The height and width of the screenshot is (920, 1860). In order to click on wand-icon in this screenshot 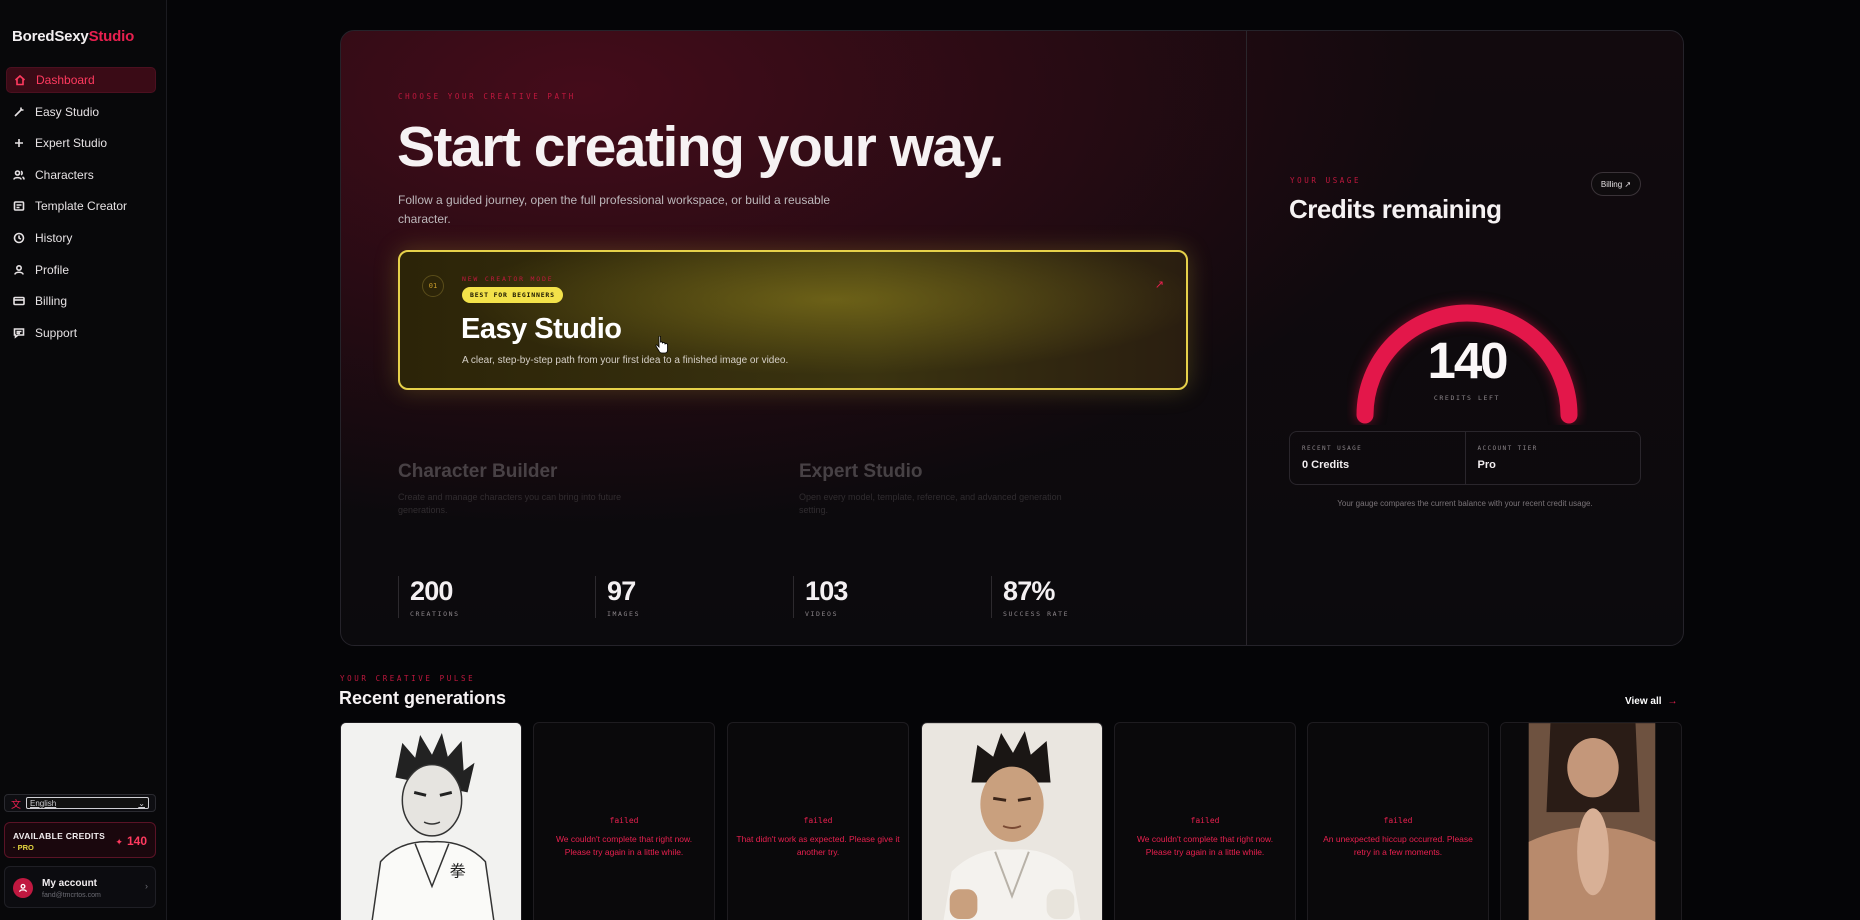, I will do `click(19, 112)`.